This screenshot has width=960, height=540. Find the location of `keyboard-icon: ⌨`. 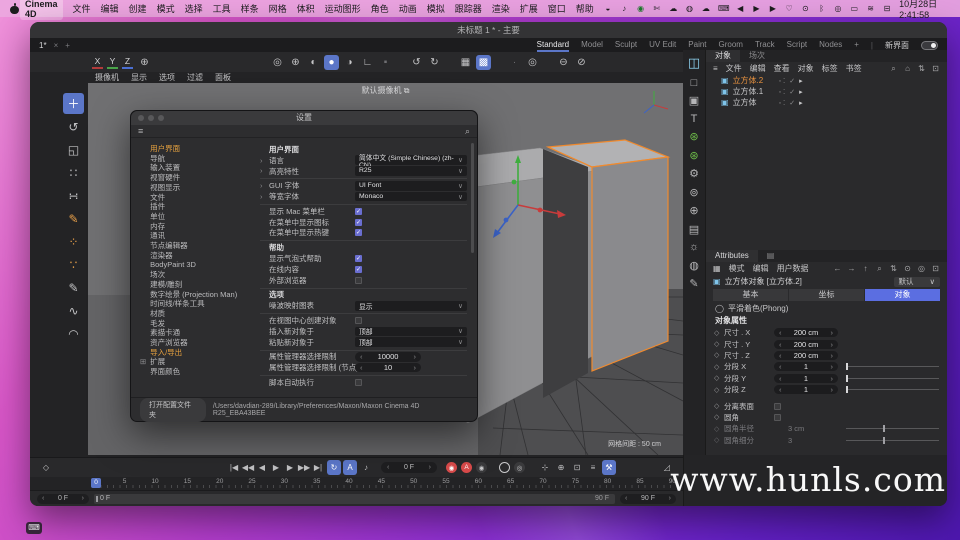

keyboard-icon: ⌨ is located at coordinates (34, 528).